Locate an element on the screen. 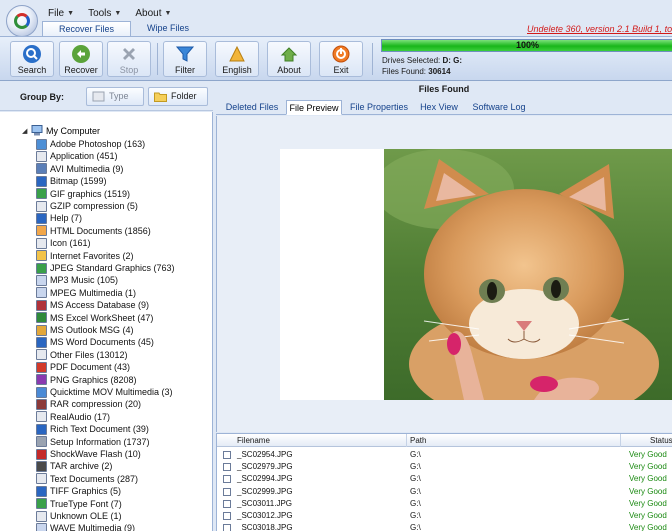 This screenshot has height=531, width=672. stop-button: Stop is located at coordinates (129, 59).